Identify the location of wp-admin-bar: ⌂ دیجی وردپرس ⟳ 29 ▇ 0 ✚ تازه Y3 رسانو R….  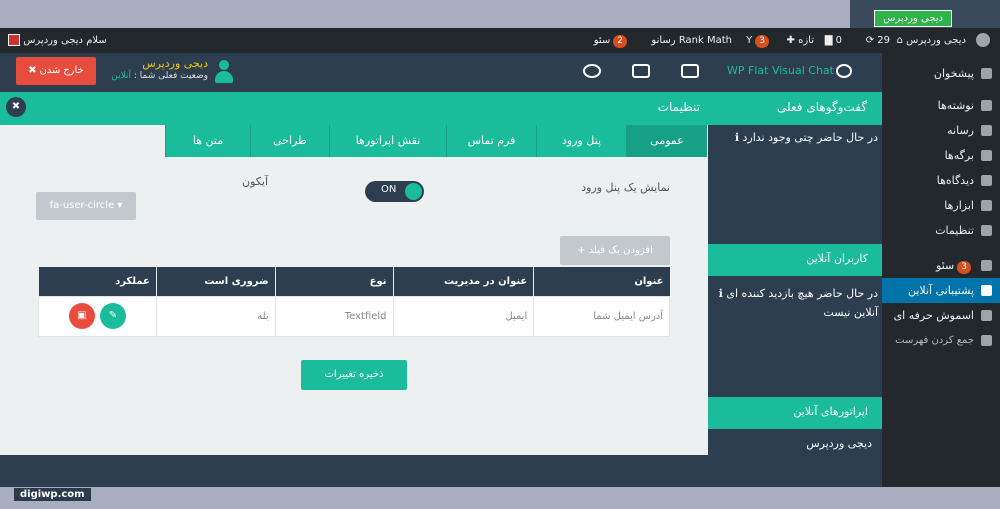
(500, 40).